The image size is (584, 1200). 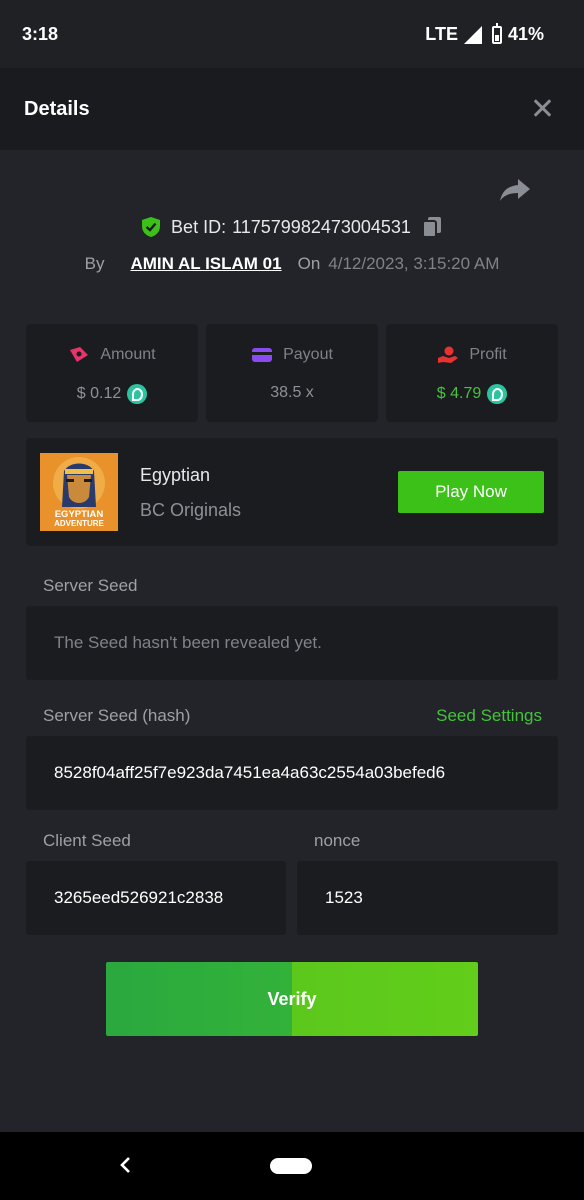 What do you see at coordinates (344, 897) in the screenshot?
I see `nonce-value: 1523` at bounding box center [344, 897].